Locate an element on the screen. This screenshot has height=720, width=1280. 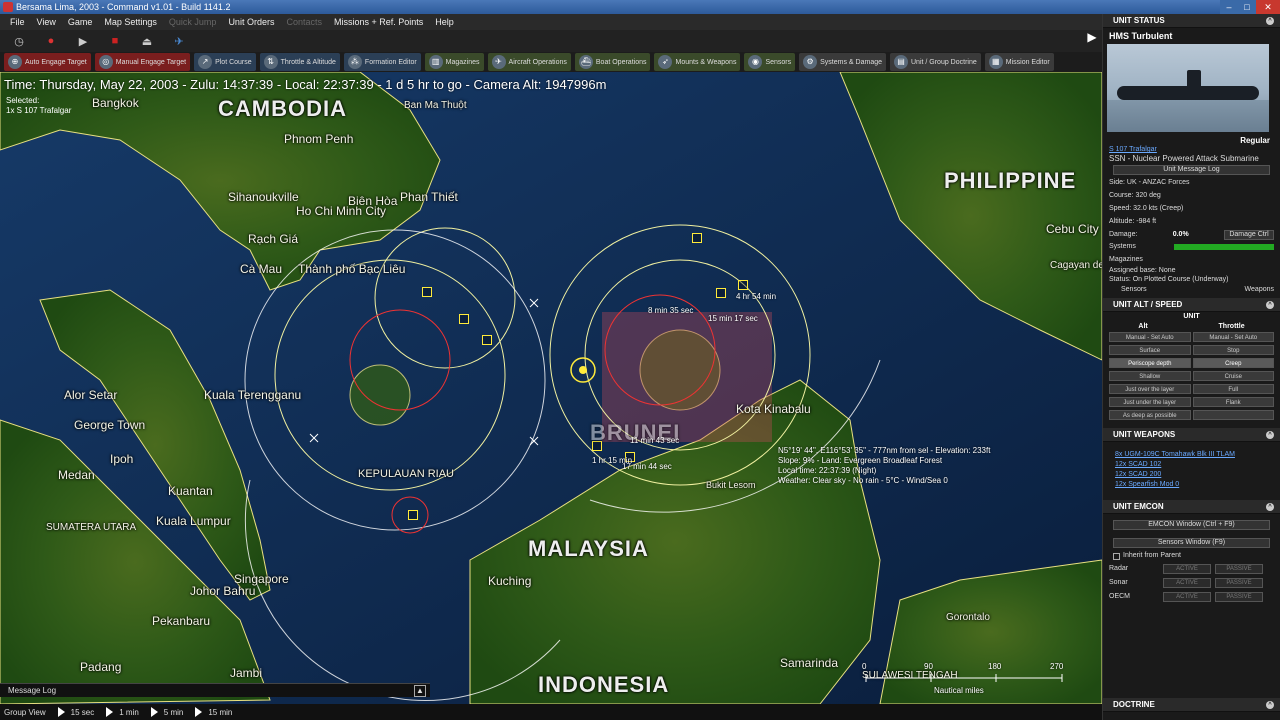
menu-help: Help is located at coordinates (444, 22).